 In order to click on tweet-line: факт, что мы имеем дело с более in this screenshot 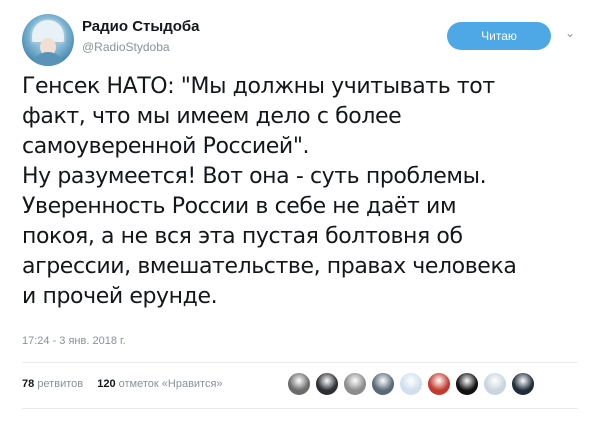, I will do `click(212, 116)`.